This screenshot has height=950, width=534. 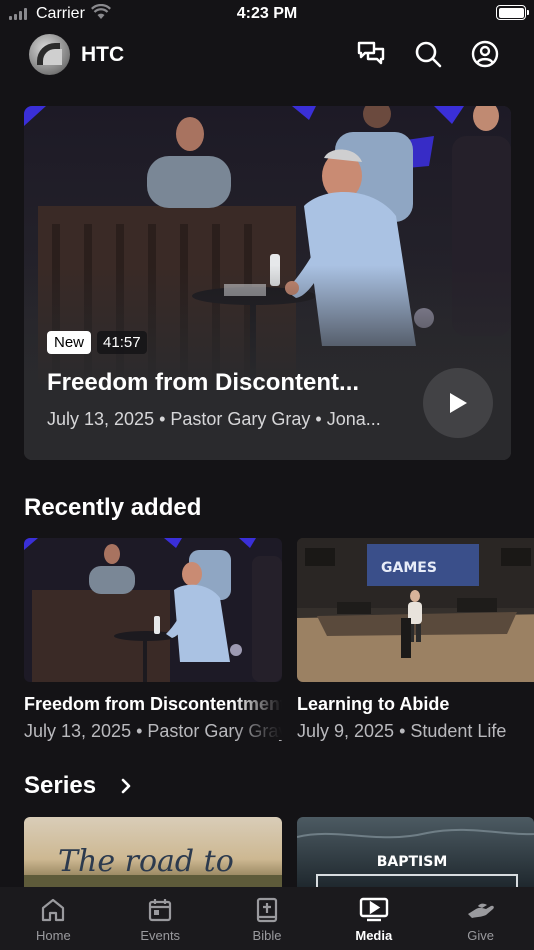 What do you see at coordinates (53, 910) in the screenshot?
I see `home-icon` at bounding box center [53, 910].